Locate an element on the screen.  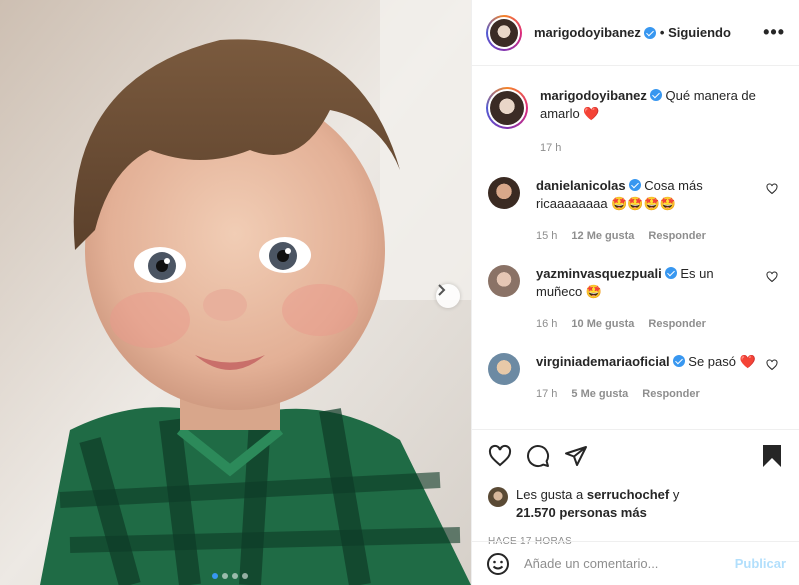
caption-time: 17 h is located at coordinates (550, 148).